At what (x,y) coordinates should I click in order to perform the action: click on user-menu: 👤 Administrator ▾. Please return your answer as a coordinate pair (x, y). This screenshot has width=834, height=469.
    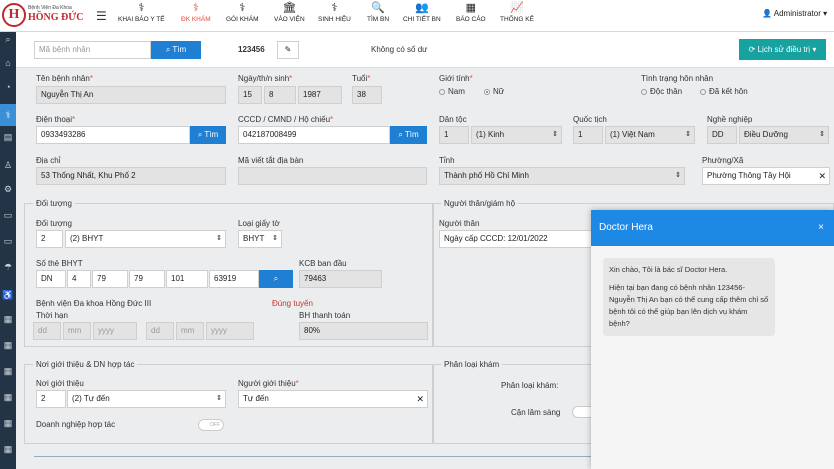
    Looking at the image, I should click on (794, 13).